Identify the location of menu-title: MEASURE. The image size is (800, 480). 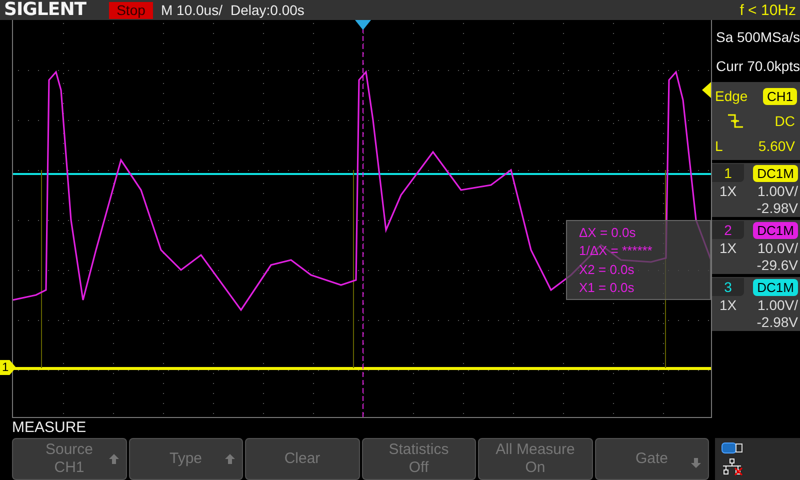
(49, 428).